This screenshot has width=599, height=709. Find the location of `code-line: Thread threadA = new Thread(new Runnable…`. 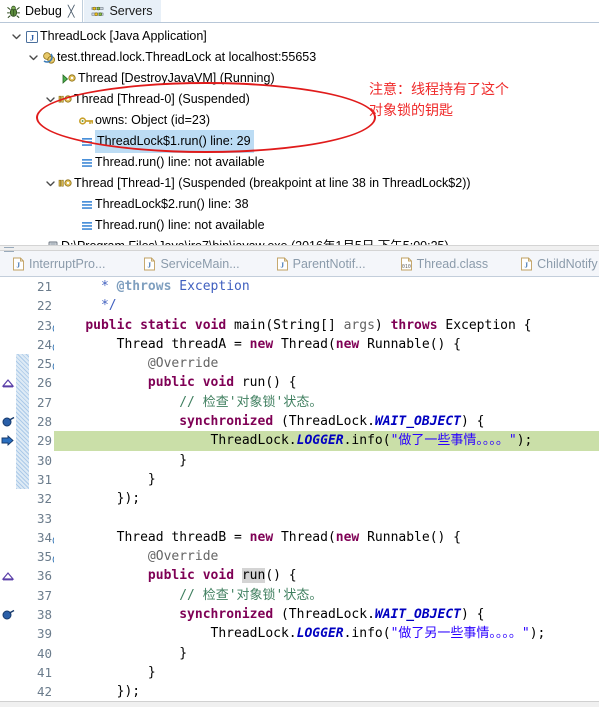

code-line: Thread threadA = new Thread(new Runnable… is located at coordinates (326, 344).